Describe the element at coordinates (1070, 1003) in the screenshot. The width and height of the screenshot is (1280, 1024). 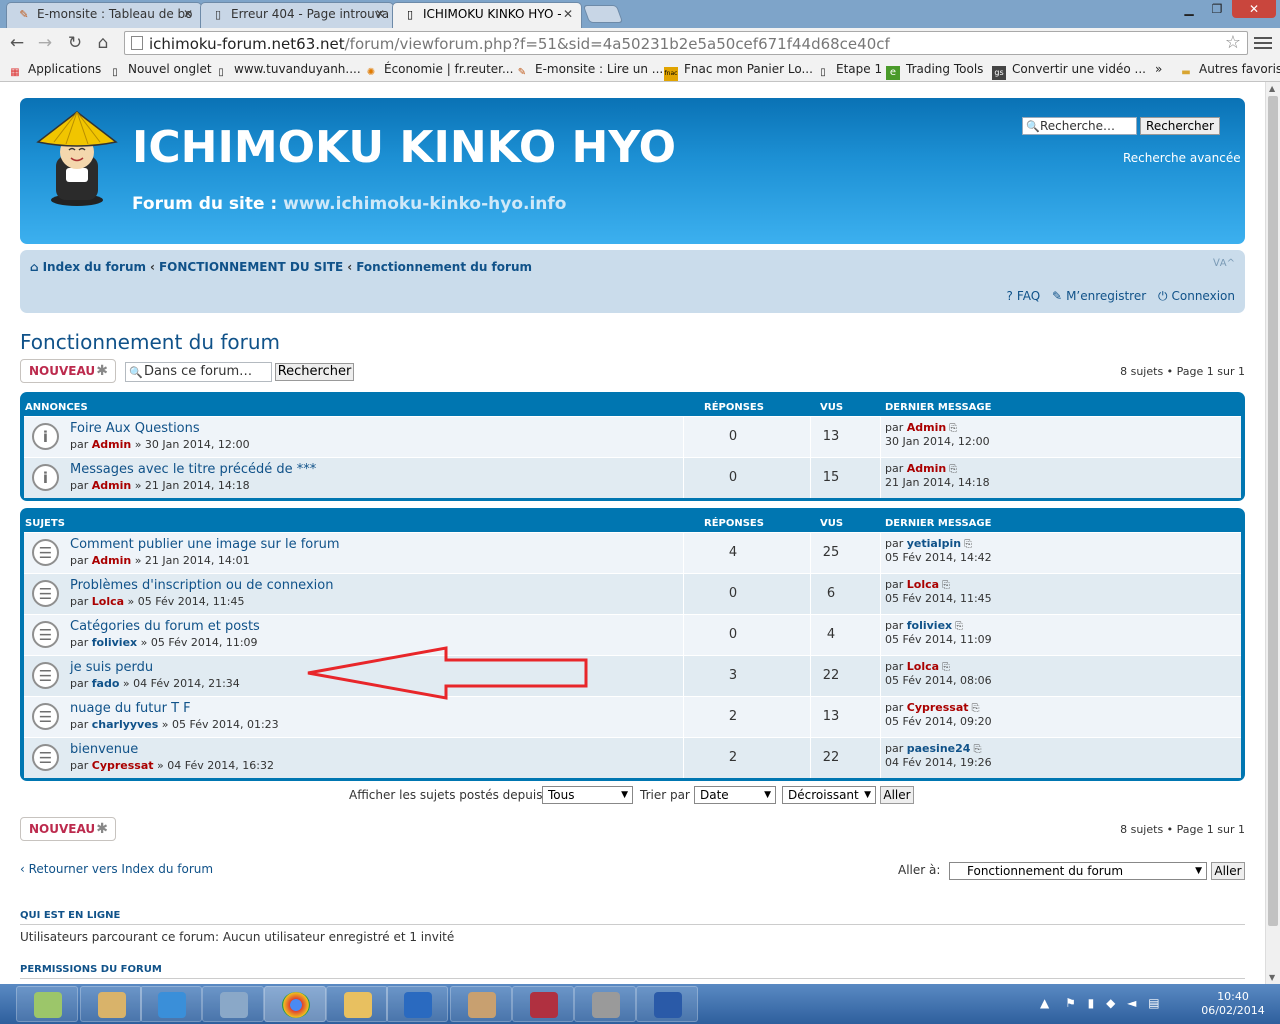
I see `flag-icon: ⚑` at that location.